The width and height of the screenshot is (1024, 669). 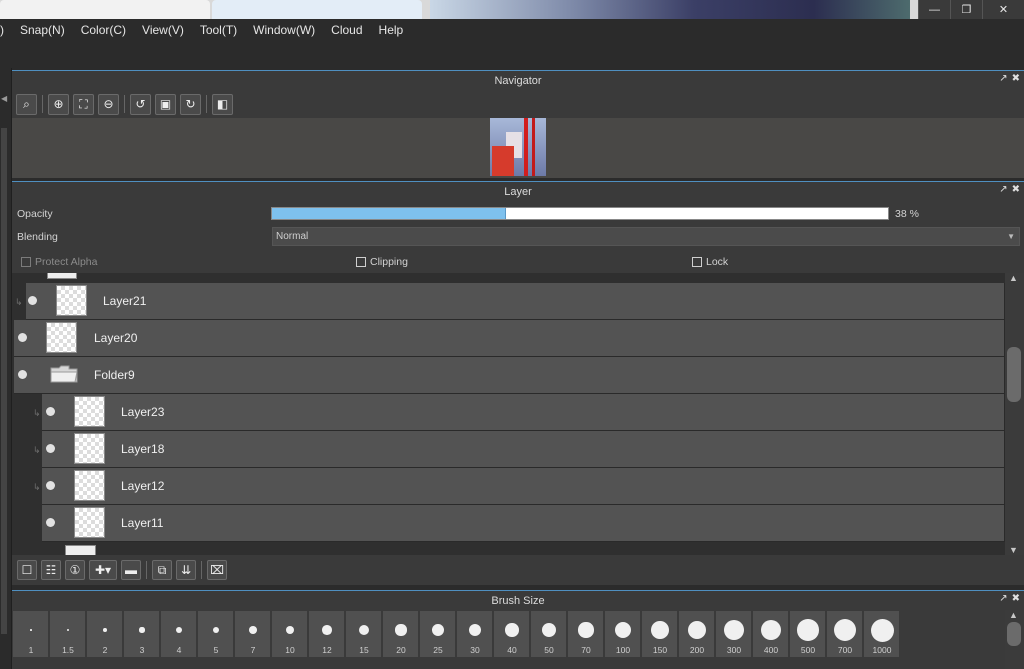 I want to click on zoom-out-icon: ⊖, so click(x=108, y=104).